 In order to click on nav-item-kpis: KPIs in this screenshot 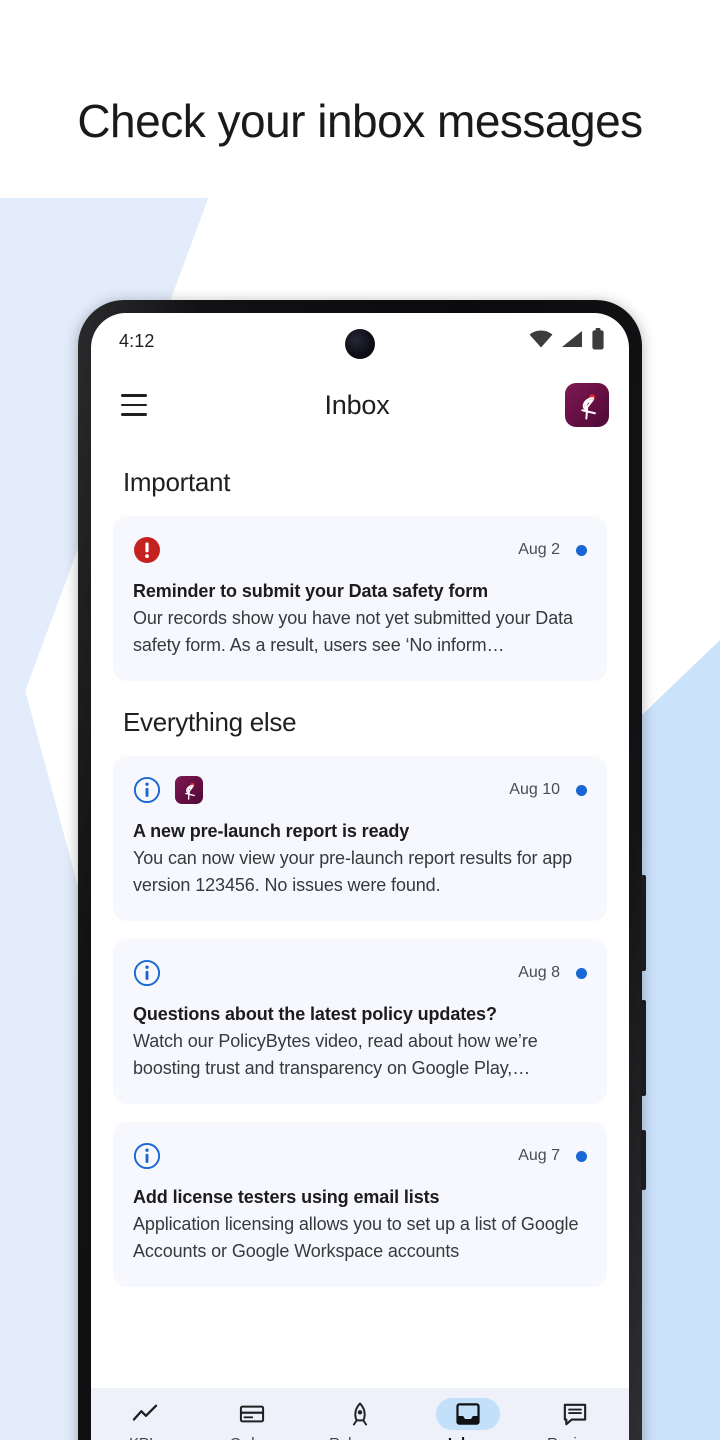, I will do `click(145, 1419)`.